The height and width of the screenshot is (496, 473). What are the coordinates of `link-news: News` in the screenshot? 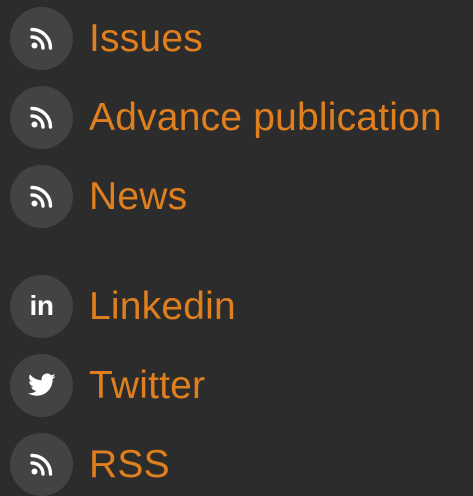 It's located at (98, 196).